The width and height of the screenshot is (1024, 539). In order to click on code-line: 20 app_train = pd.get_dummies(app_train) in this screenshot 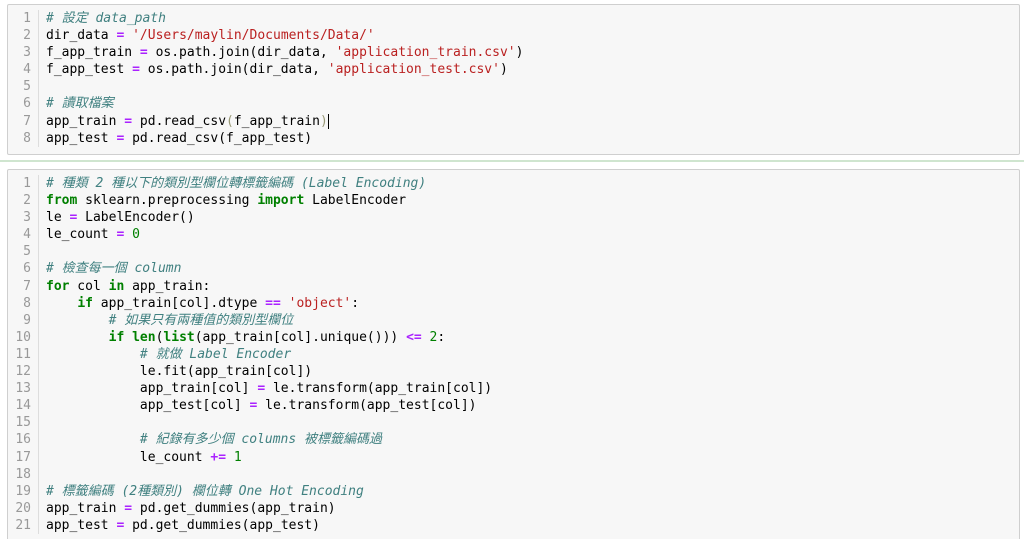, I will do `click(513, 508)`.